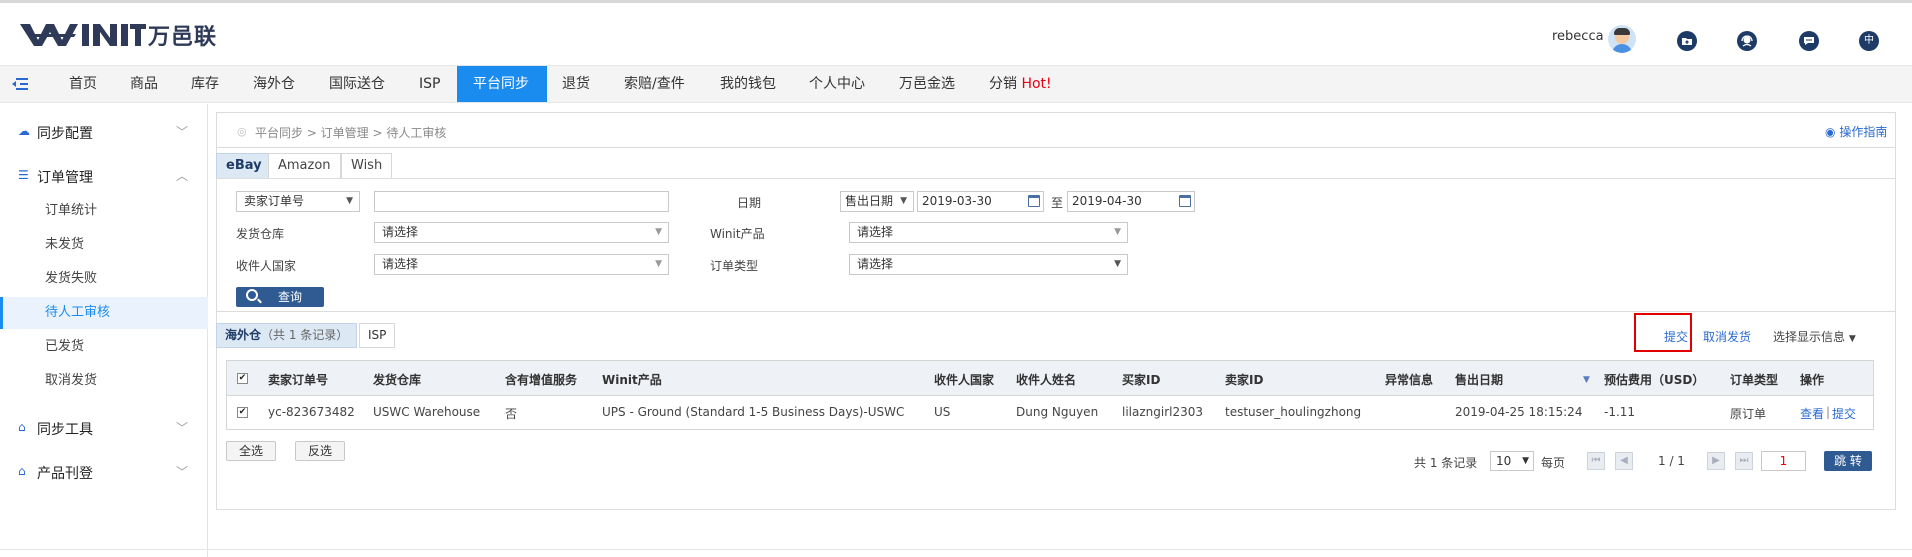 This screenshot has height=557, width=1912. Describe the element at coordinates (298, 379) in the screenshot. I see `col-order-no: 卖家订单号` at that location.